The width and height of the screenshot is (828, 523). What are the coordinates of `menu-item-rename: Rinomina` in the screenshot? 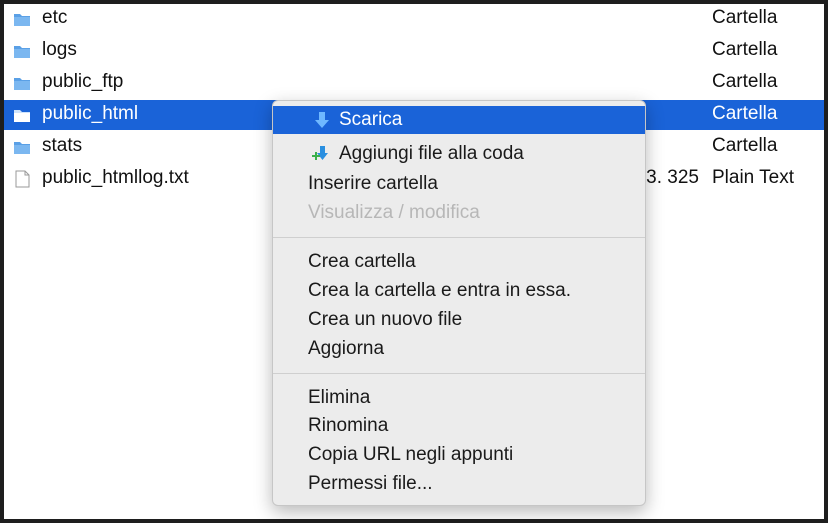 It's located at (459, 426).